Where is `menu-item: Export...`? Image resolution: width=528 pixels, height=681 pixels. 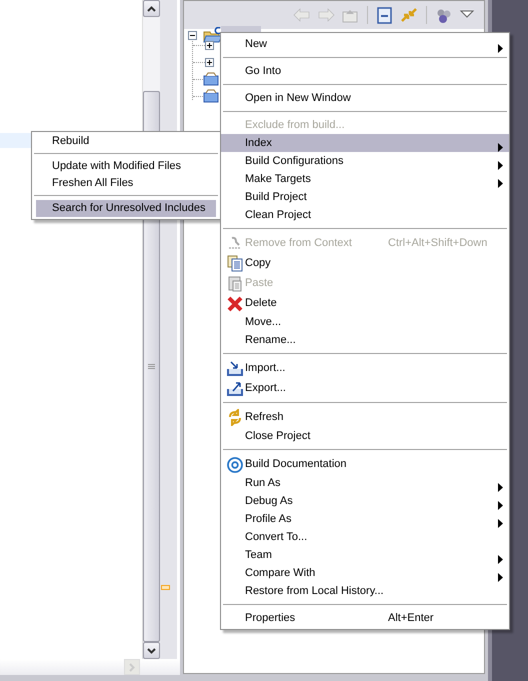
menu-item: Export... is located at coordinates (365, 388).